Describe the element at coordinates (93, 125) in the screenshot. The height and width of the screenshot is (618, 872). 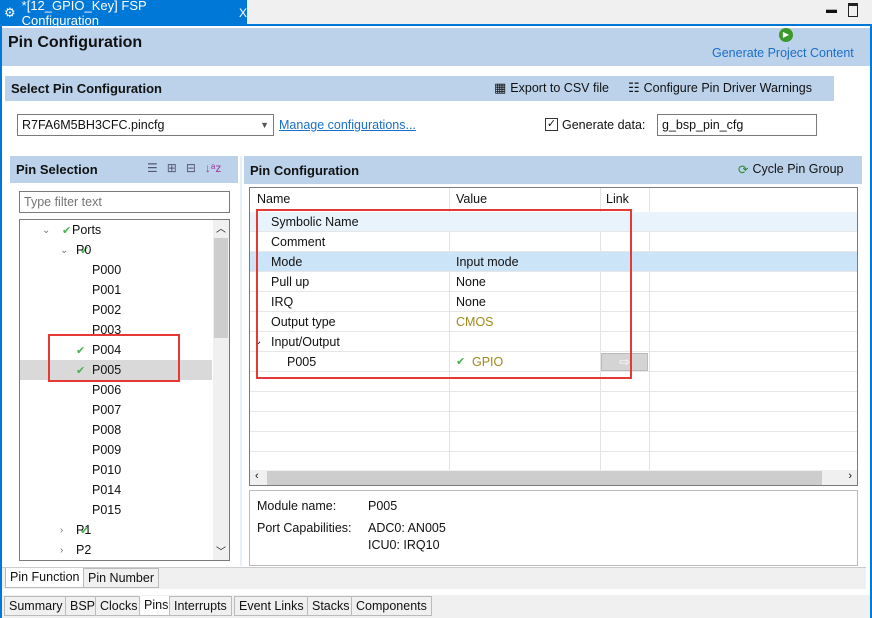
I see `config-file-value: R7FA6M5BH3CFC.pincfg` at that location.